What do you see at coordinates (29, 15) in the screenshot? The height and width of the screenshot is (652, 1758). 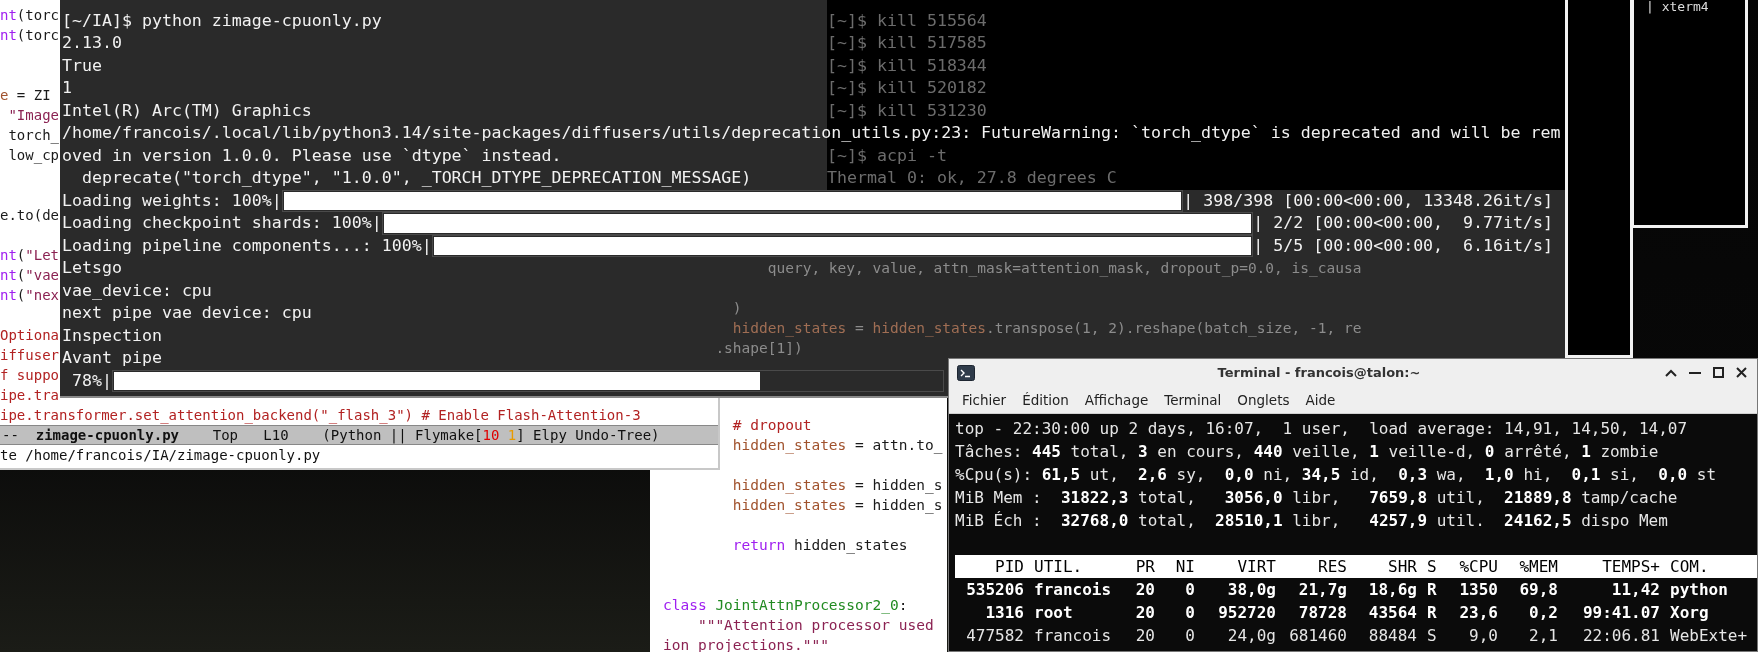 I see `code-line: nt(torc` at bounding box center [29, 15].